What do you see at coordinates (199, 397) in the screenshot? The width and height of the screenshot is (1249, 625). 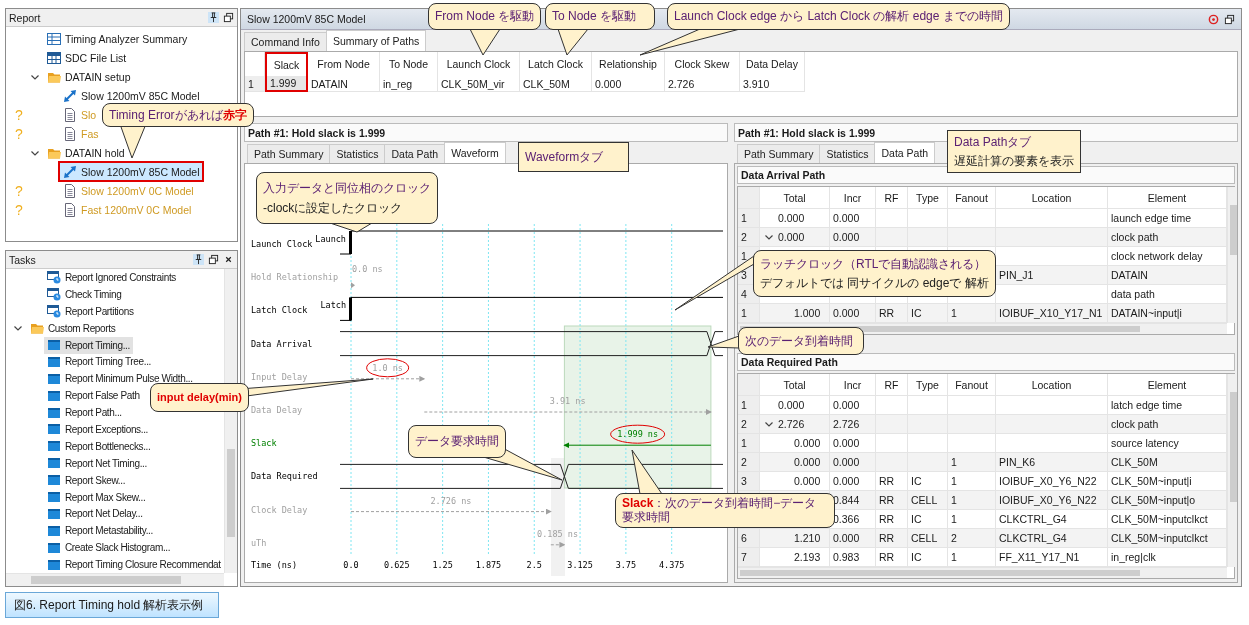 I see `callout-text: input delay(min)` at bounding box center [199, 397].